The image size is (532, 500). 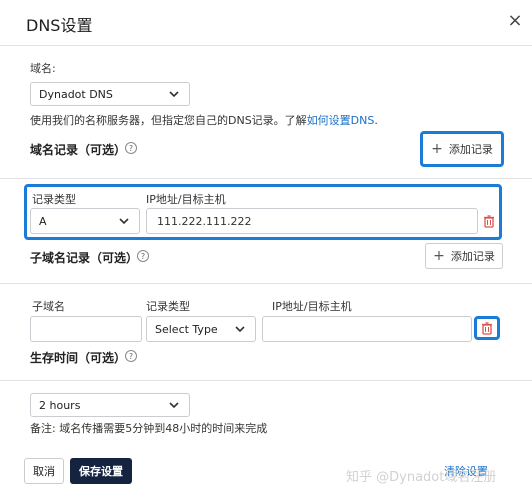 I want to click on dns-note: 使用我们的名称服务器，但指定您自己的DNS记录。了解如何设置DNS., so click(x=204, y=120).